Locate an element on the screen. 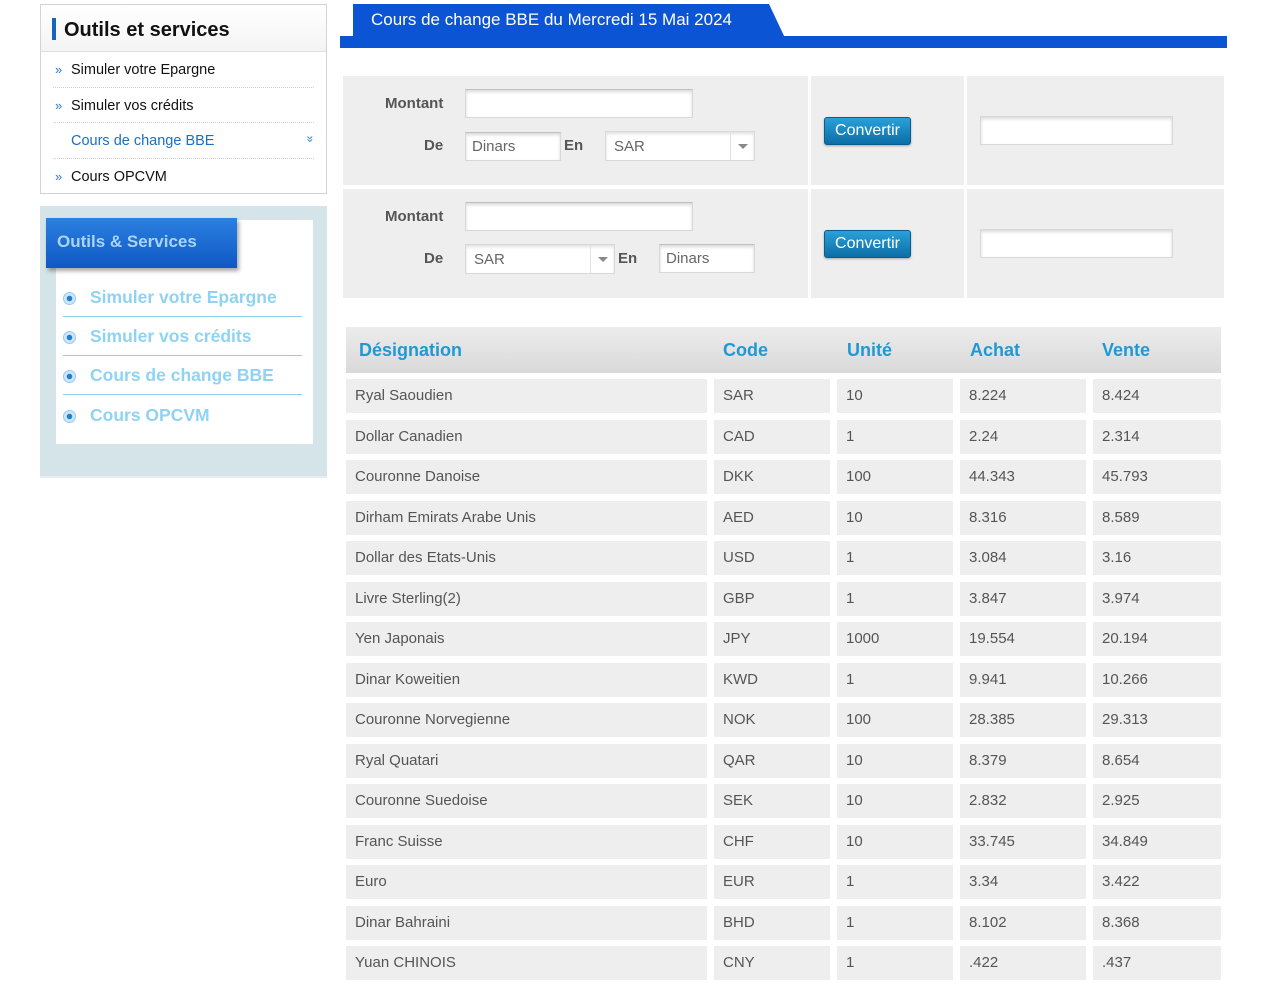  cell-vente-text: 8.654 is located at coordinates (1121, 760).